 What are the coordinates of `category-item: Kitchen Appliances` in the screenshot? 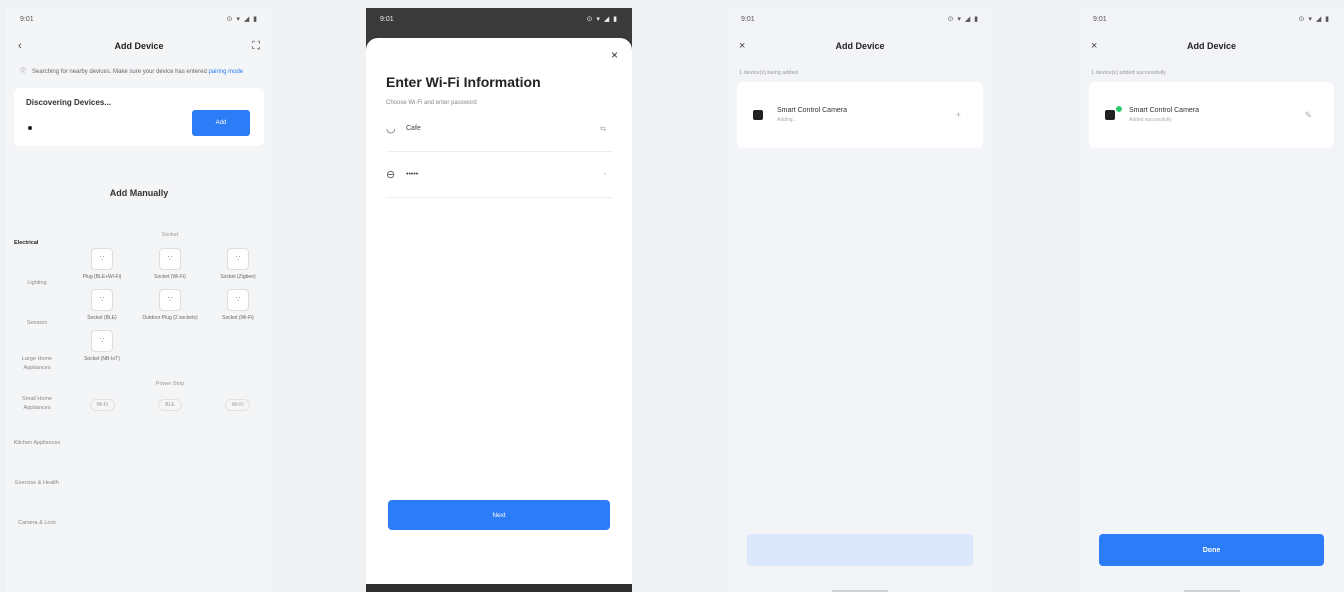 It's located at (37, 444).